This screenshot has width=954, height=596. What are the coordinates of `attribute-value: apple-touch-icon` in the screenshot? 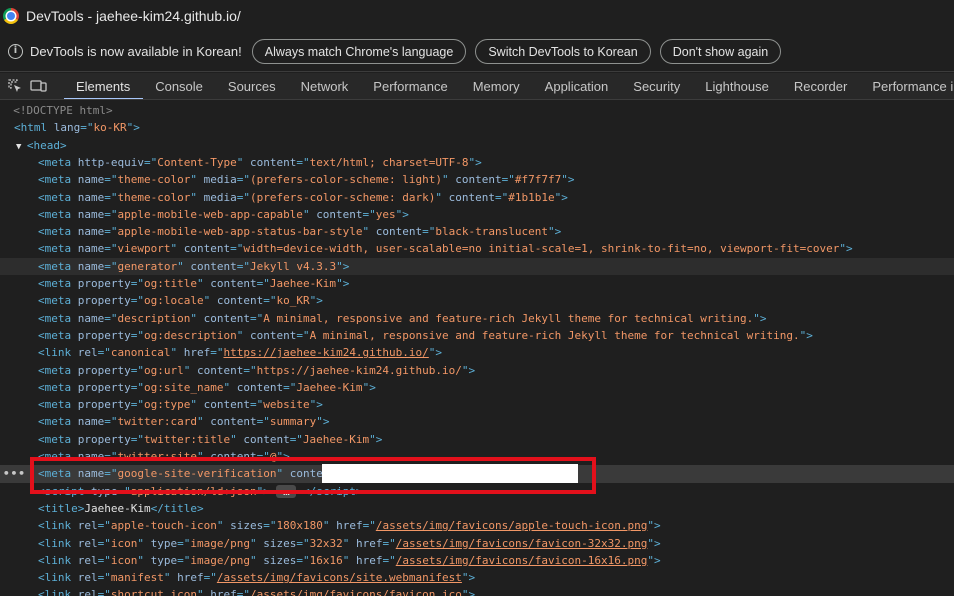 It's located at (163, 526).